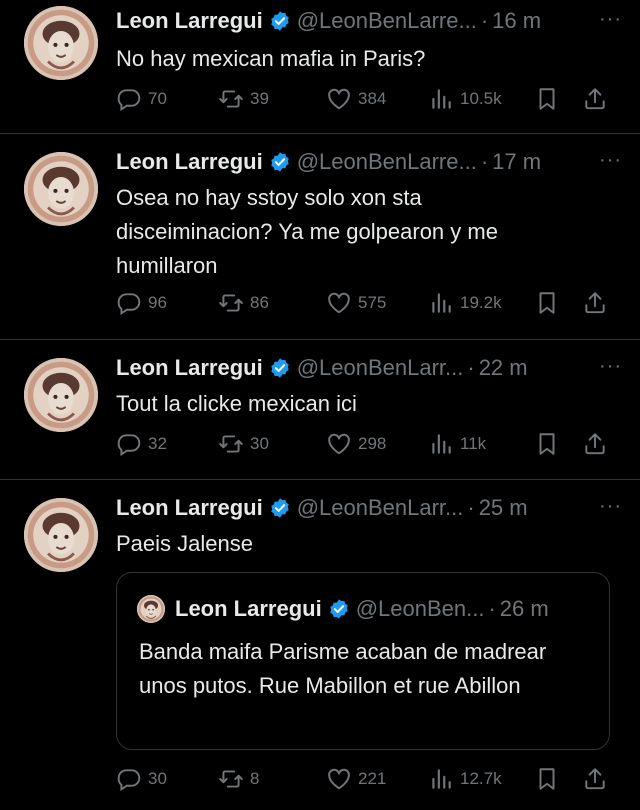  I want to click on views-button: 12.7k, so click(465, 779).